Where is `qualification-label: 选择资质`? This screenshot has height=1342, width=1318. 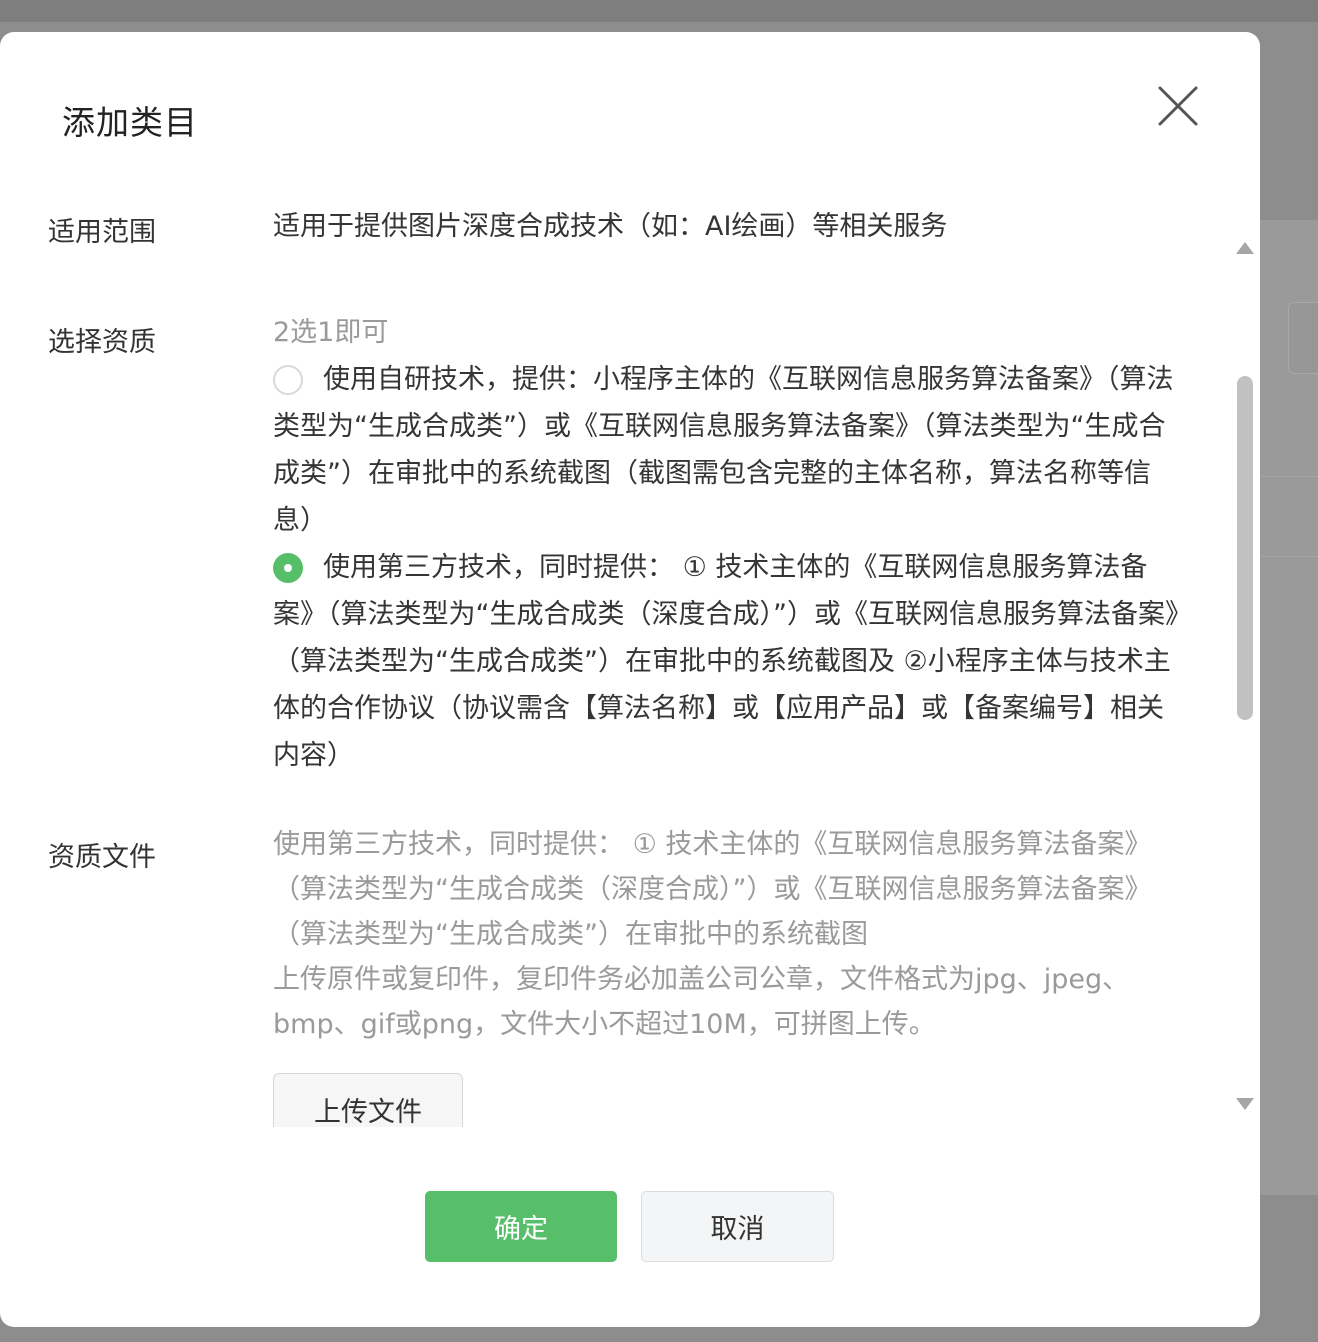
qualification-label: 选择资质 is located at coordinates (102, 342).